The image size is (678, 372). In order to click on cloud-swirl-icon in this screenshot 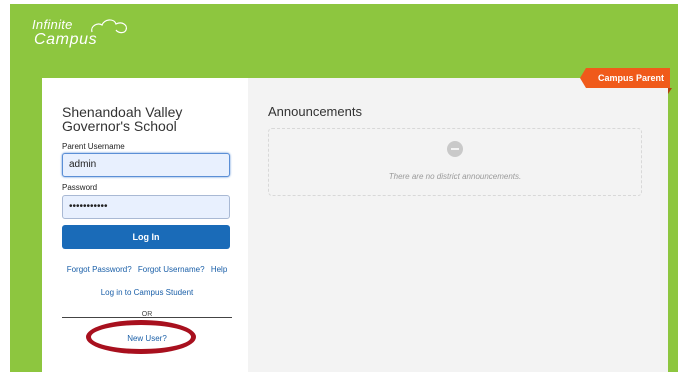, I will do `click(109, 26)`.